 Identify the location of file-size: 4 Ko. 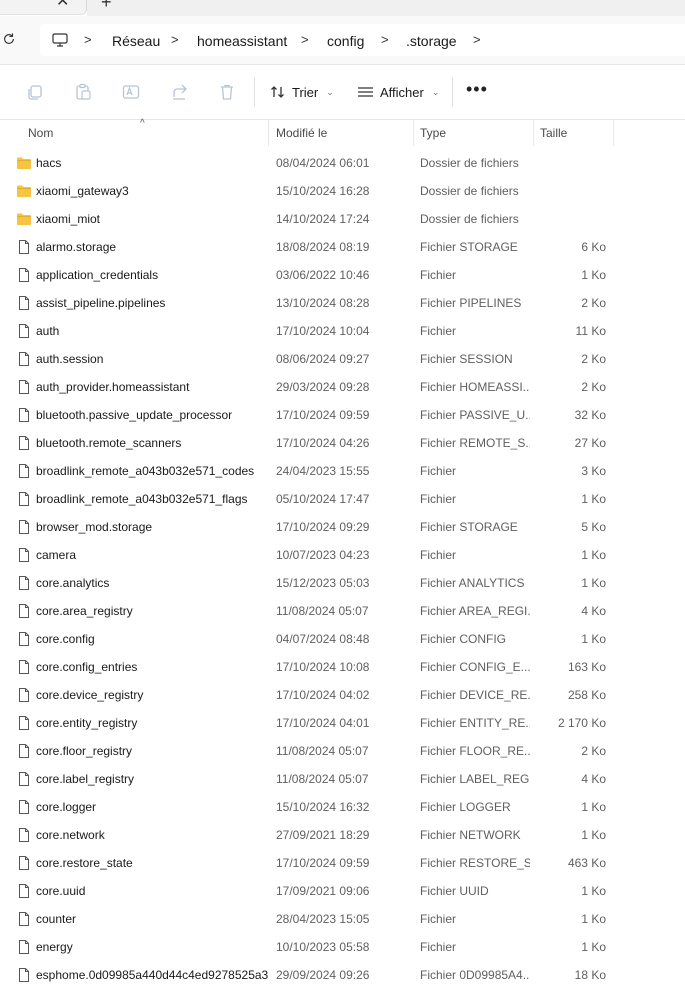
(593, 611).